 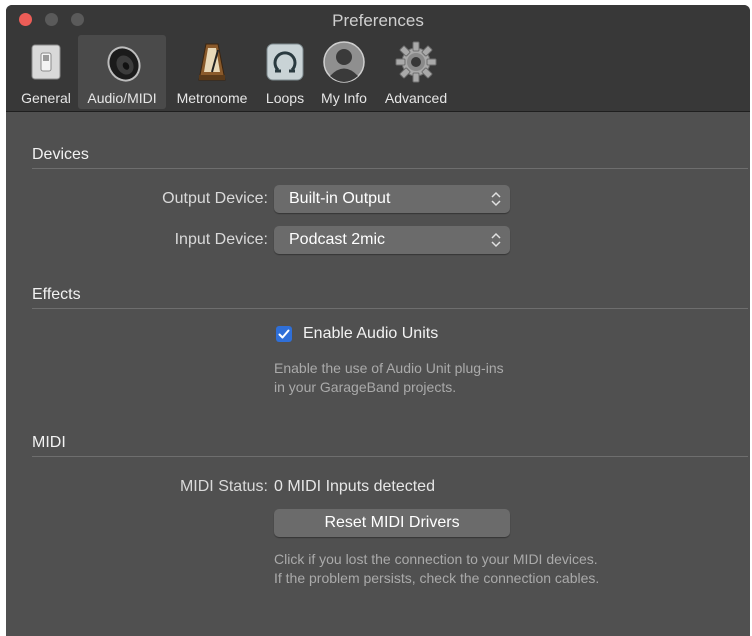 What do you see at coordinates (416, 62) in the screenshot?
I see `gear-icon` at bounding box center [416, 62].